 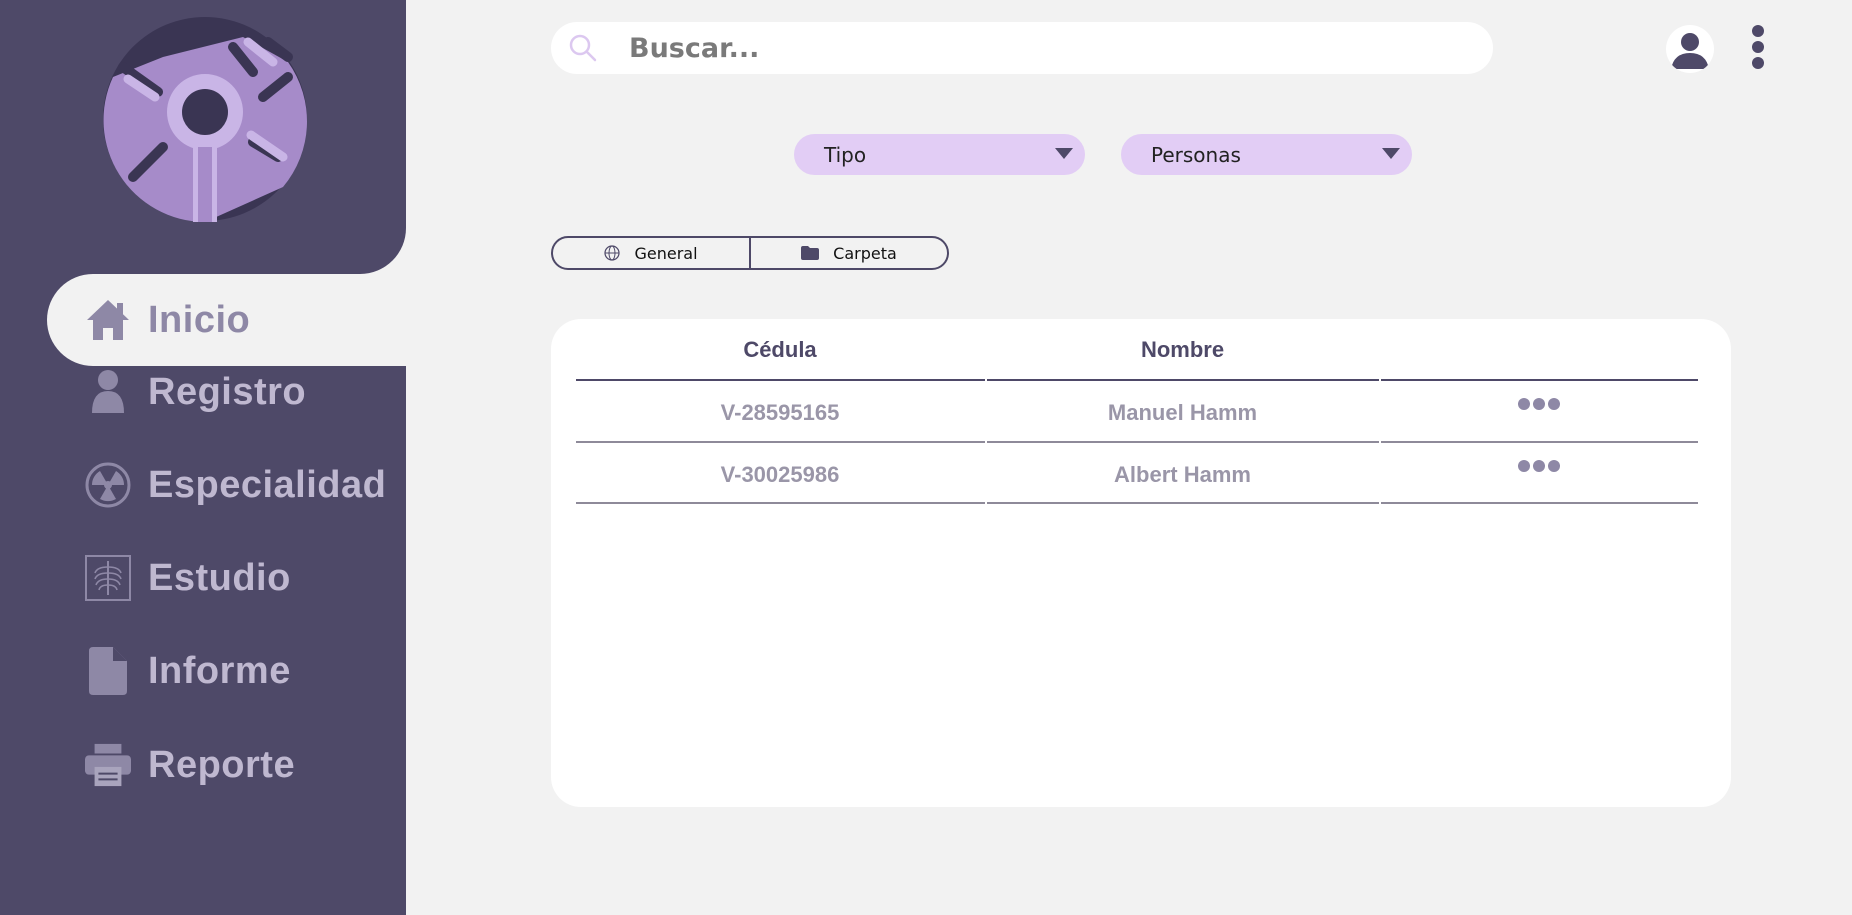 I want to click on document-icon, so click(x=108, y=671).